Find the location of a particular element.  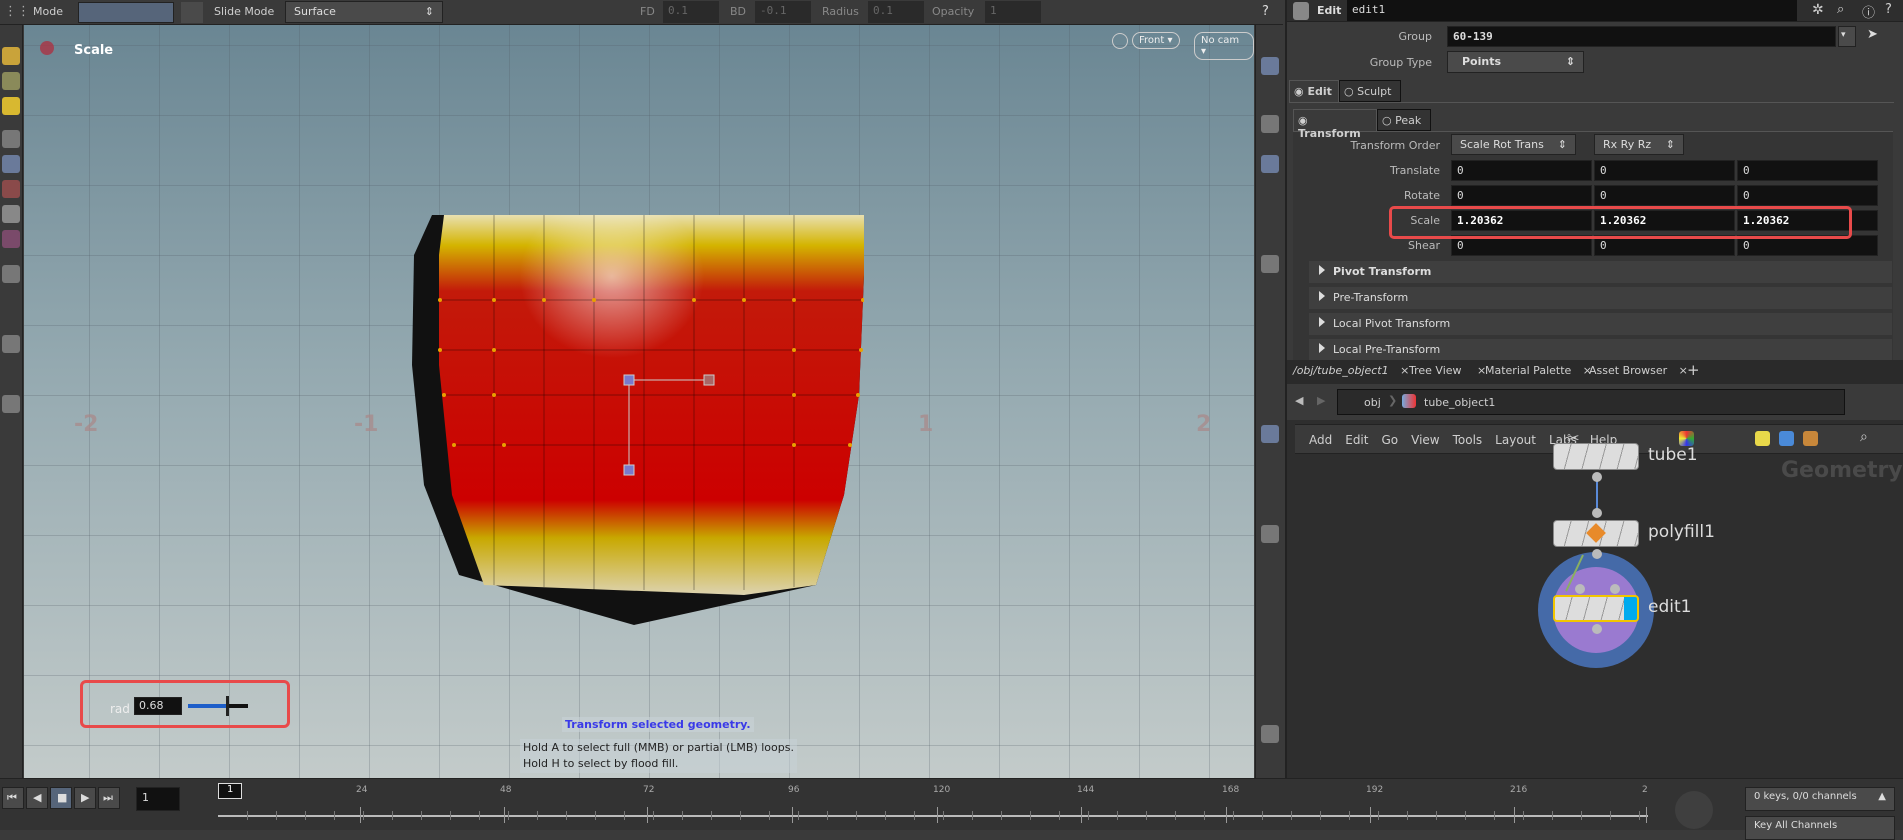

section-local-pivot-transform: Local Pivot Transform is located at coordinates (1600, 324).